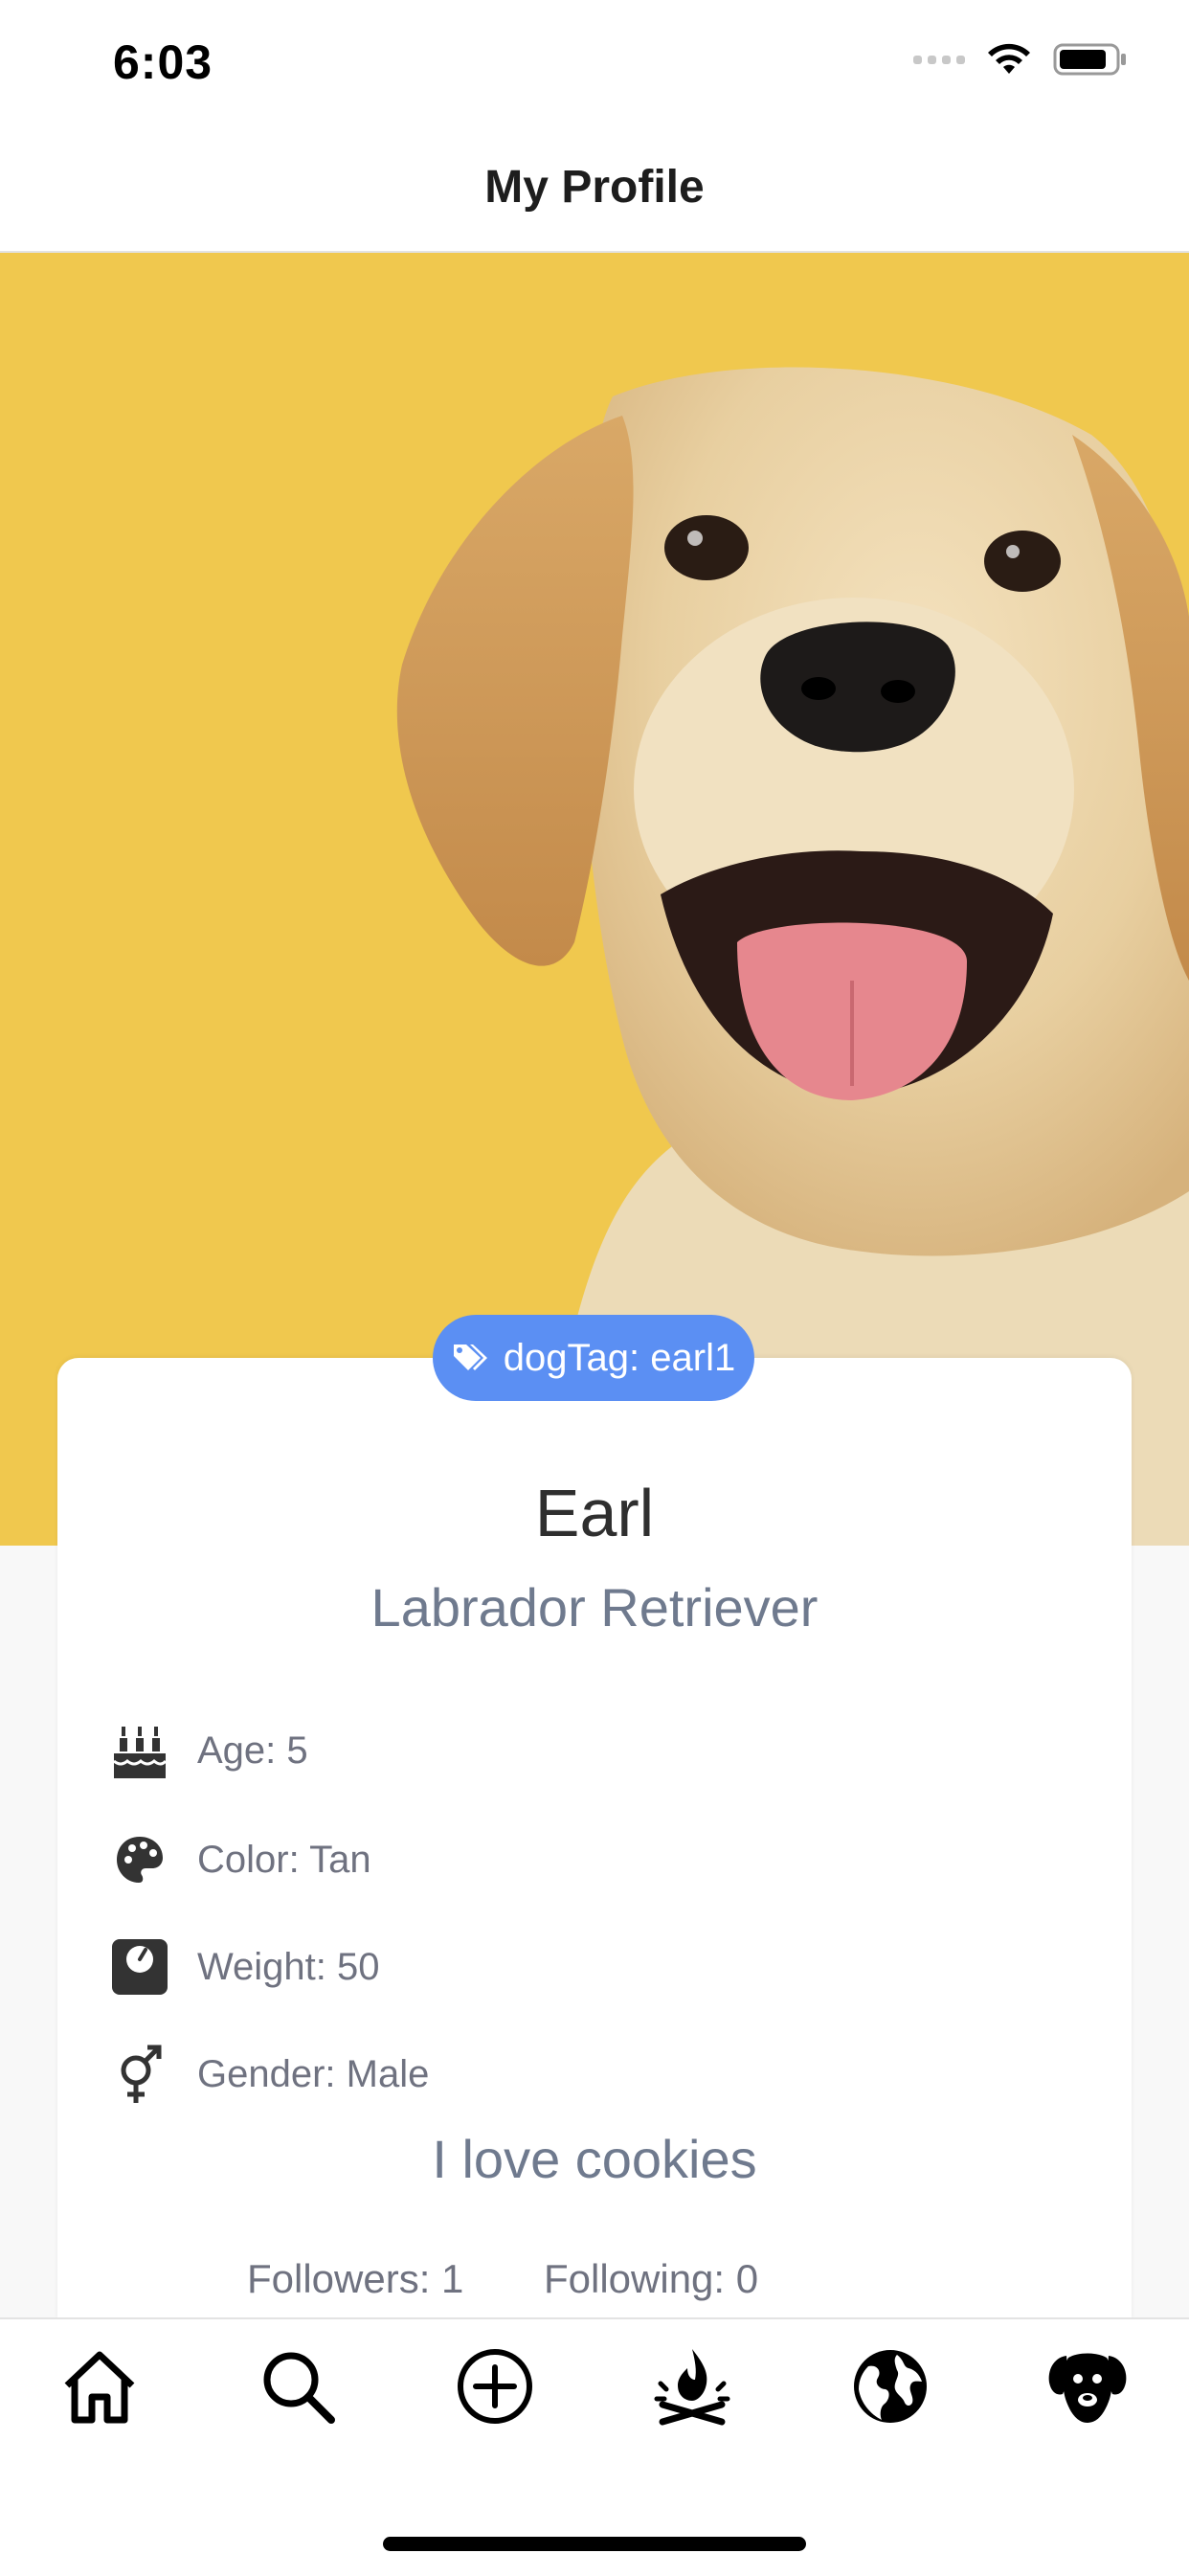 The image size is (1189, 2576). I want to click on gender-label: Gender: Male, so click(313, 2073).